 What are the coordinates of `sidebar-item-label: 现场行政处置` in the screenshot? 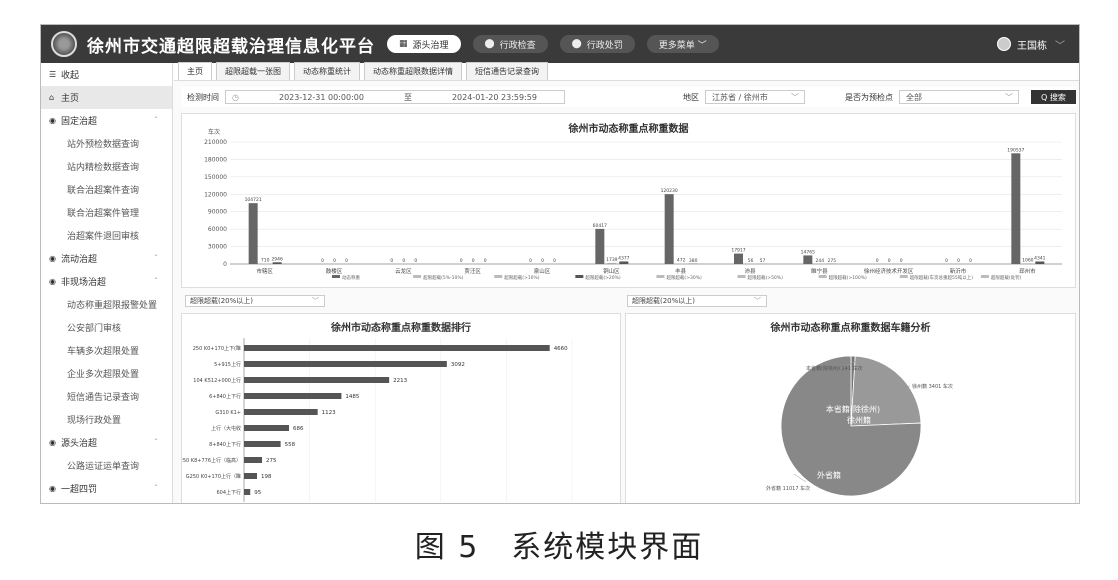 It's located at (94, 421).